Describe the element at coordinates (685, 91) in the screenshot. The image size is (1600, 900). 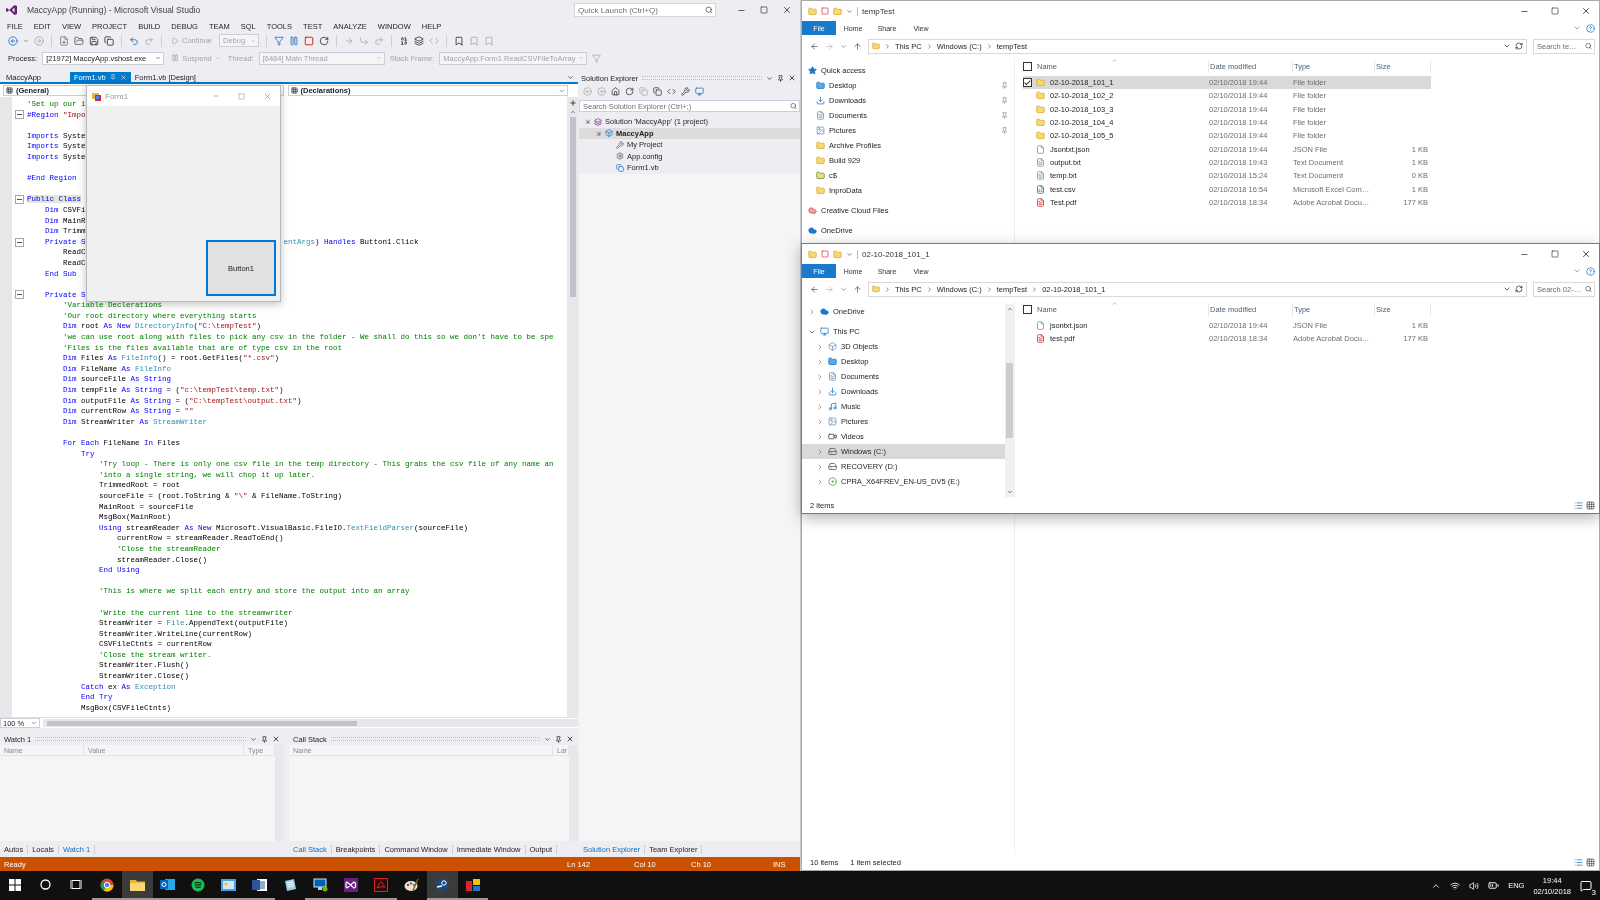
I see `wrench-icon` at that location.